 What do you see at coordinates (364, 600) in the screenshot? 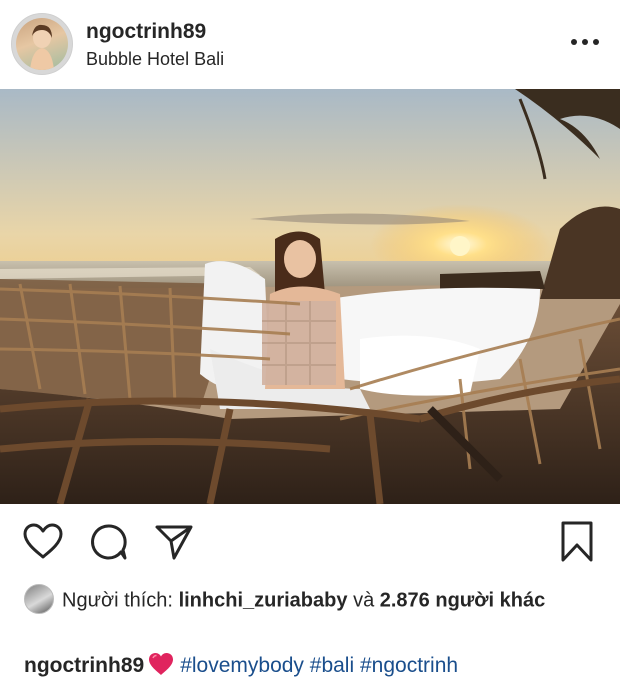
I see `likes-connector: và` at bounding box center [364, 600].